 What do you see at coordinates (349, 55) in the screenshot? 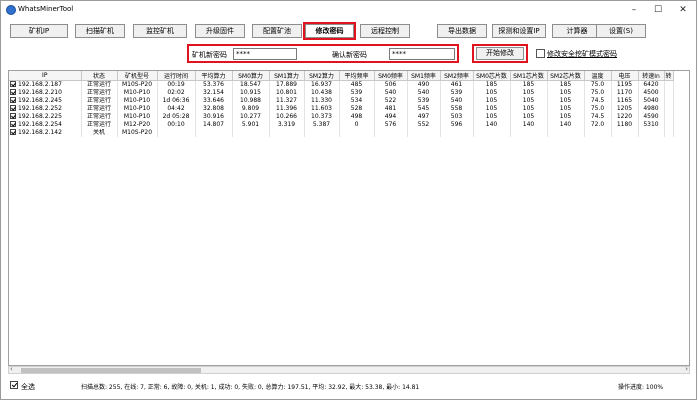
I see `confirm-password-label: 确认新密码` at bounding box center [349, 55].